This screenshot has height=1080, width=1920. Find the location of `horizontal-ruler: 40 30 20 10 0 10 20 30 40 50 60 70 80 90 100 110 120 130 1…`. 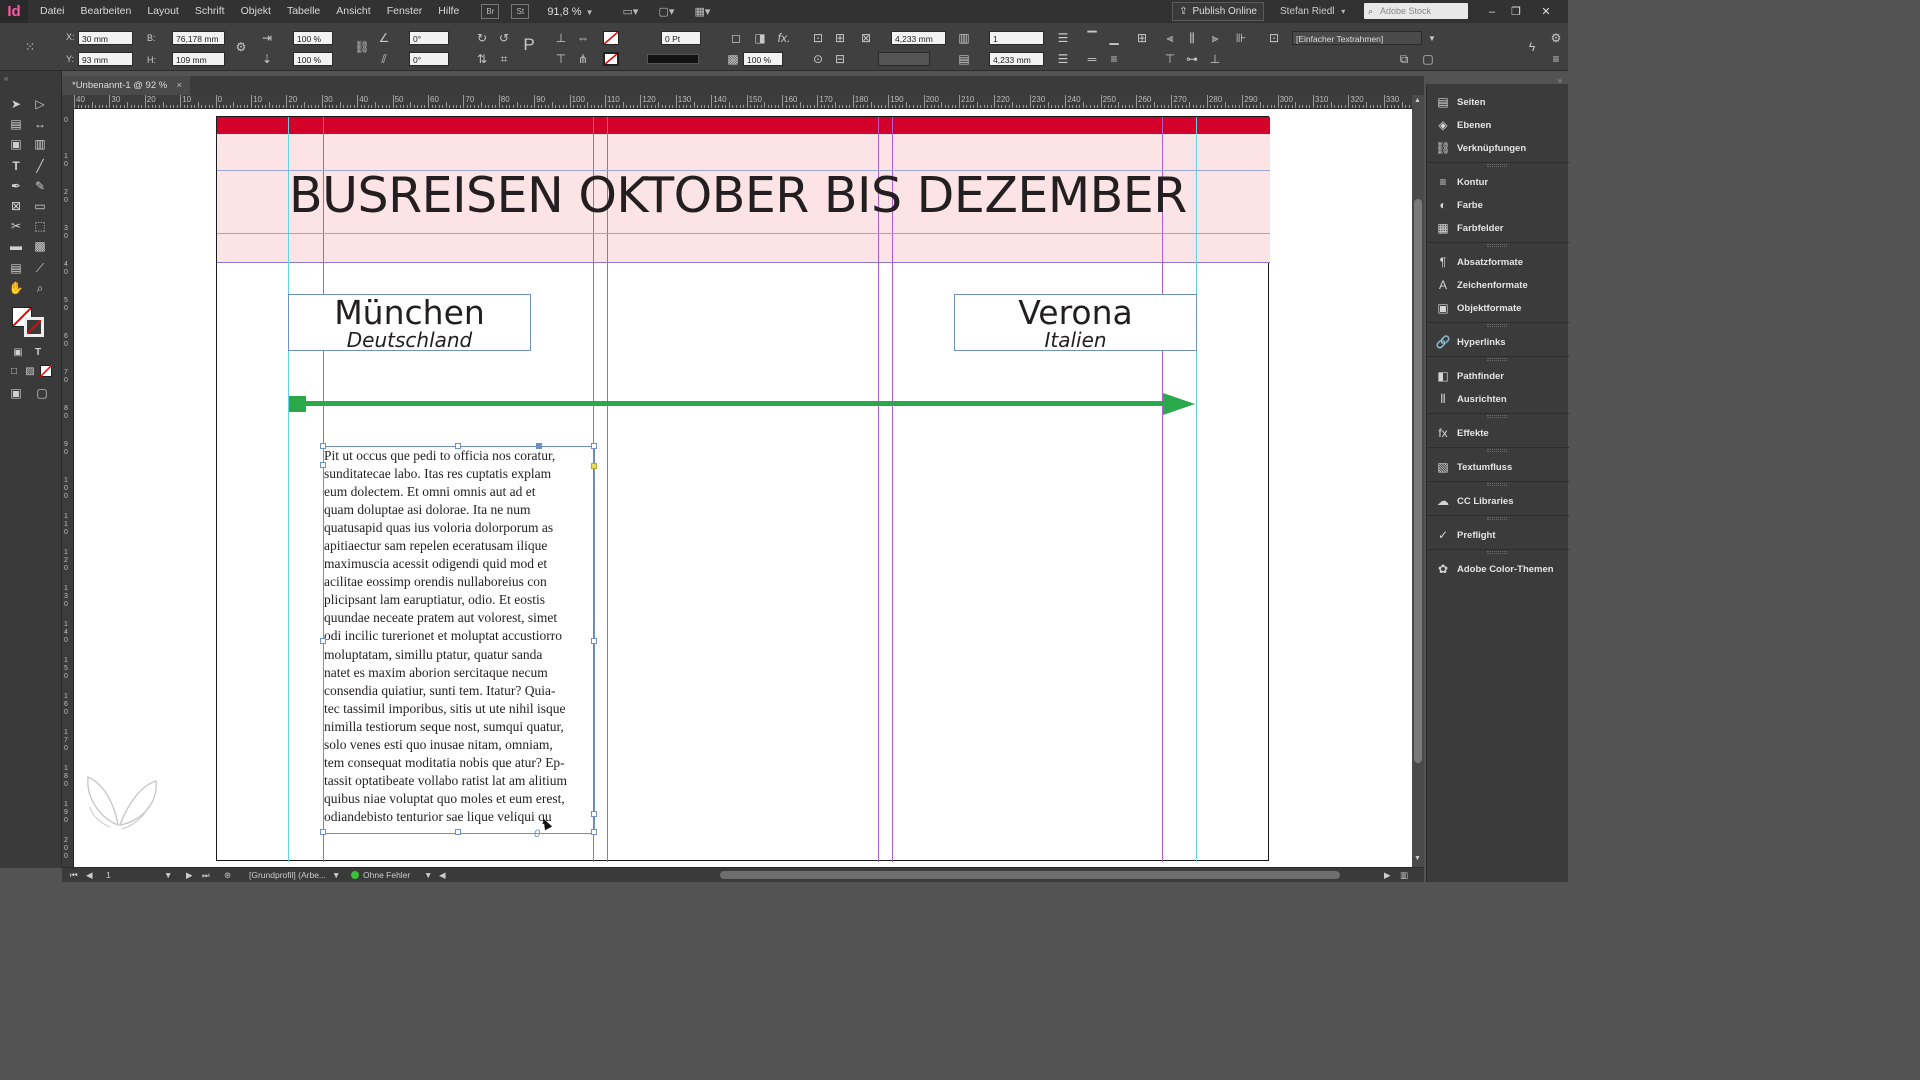

horizontal-ruler: 40 30 20 10 0 10 20 30 40 50 60 70 80 90 100 110 120 130 1… is located at coordinates (743, 102).